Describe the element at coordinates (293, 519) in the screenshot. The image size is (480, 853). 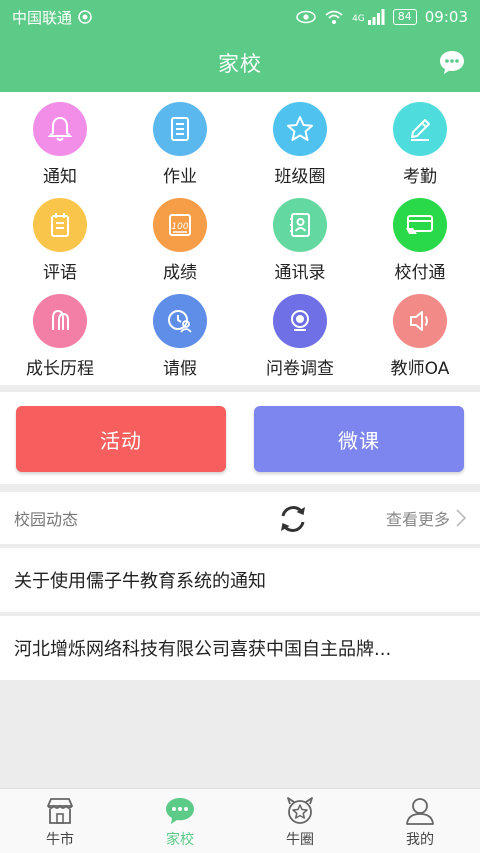
I see `refresh-icon` at that location.